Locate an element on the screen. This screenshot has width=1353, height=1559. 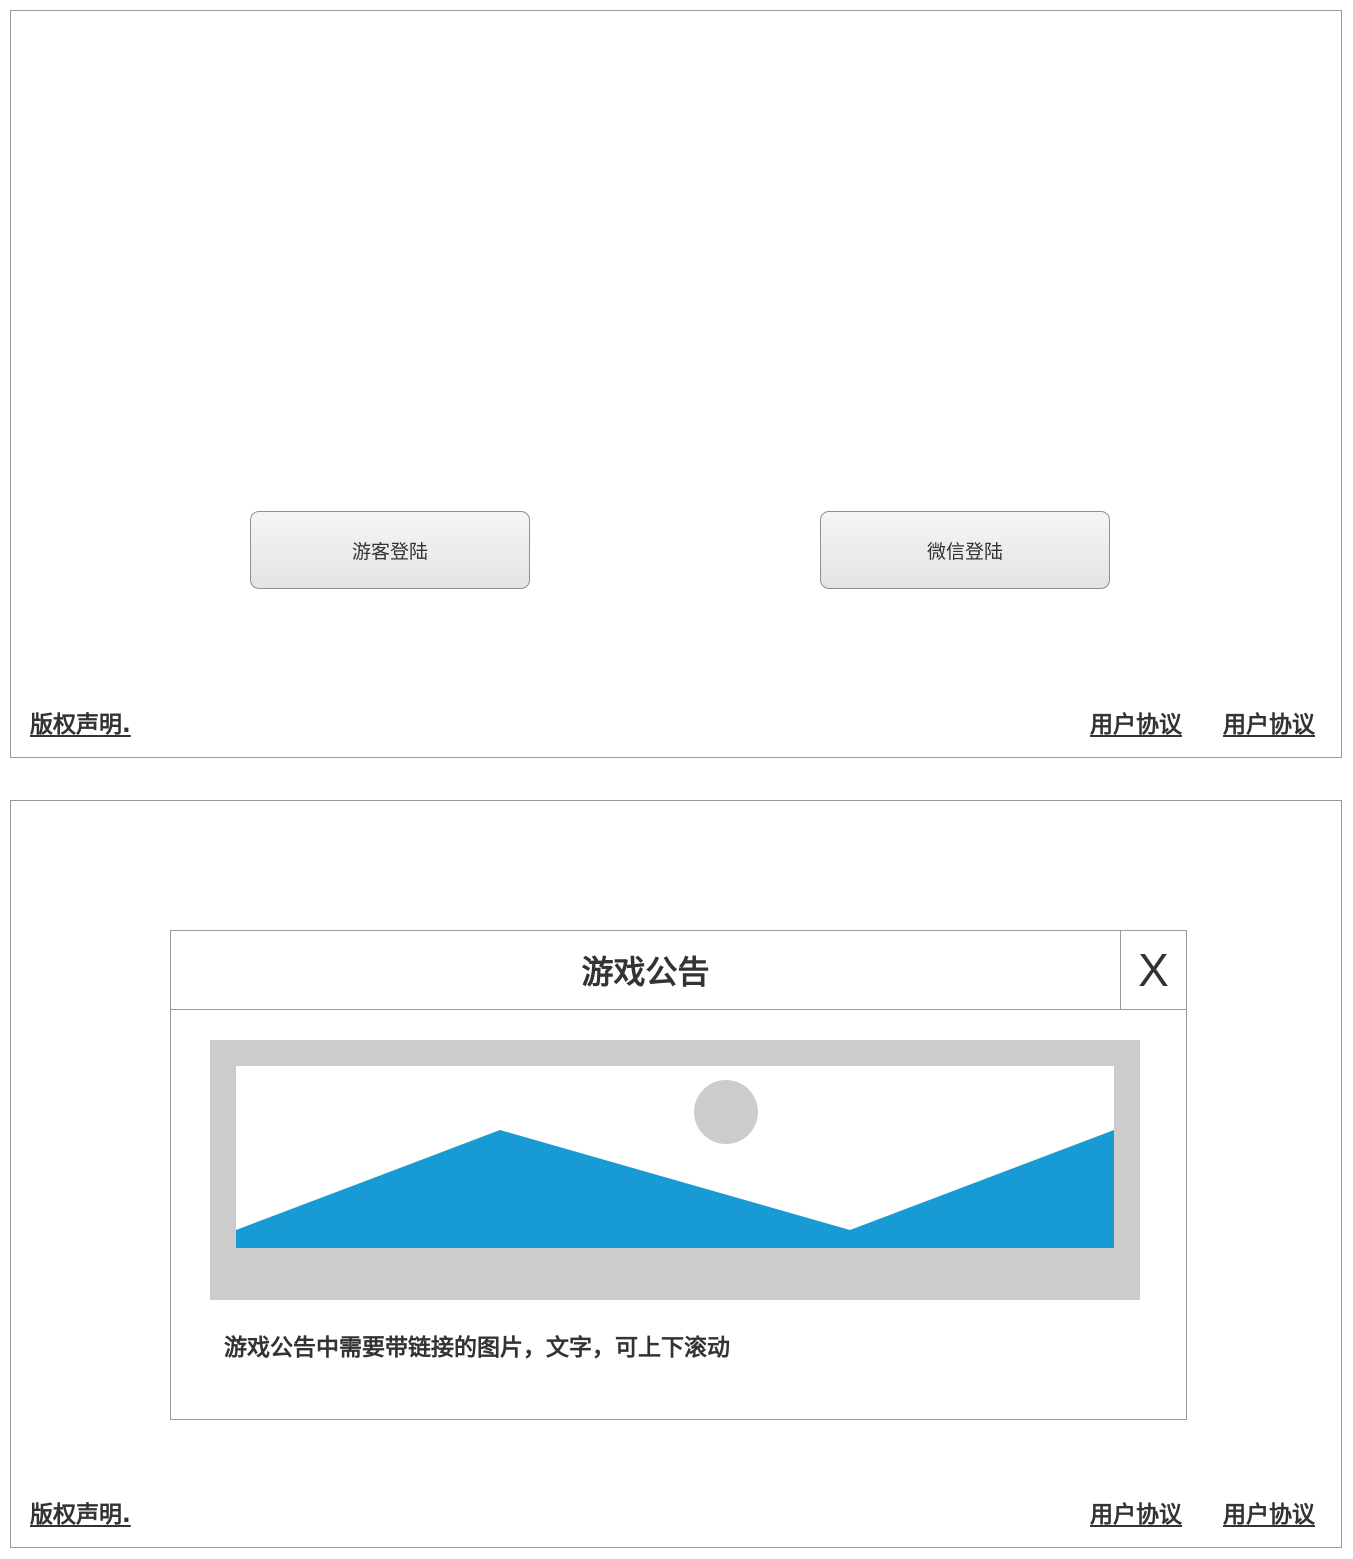
wechat-login-button: 微信登陆 is located at coordinates (965, 550).